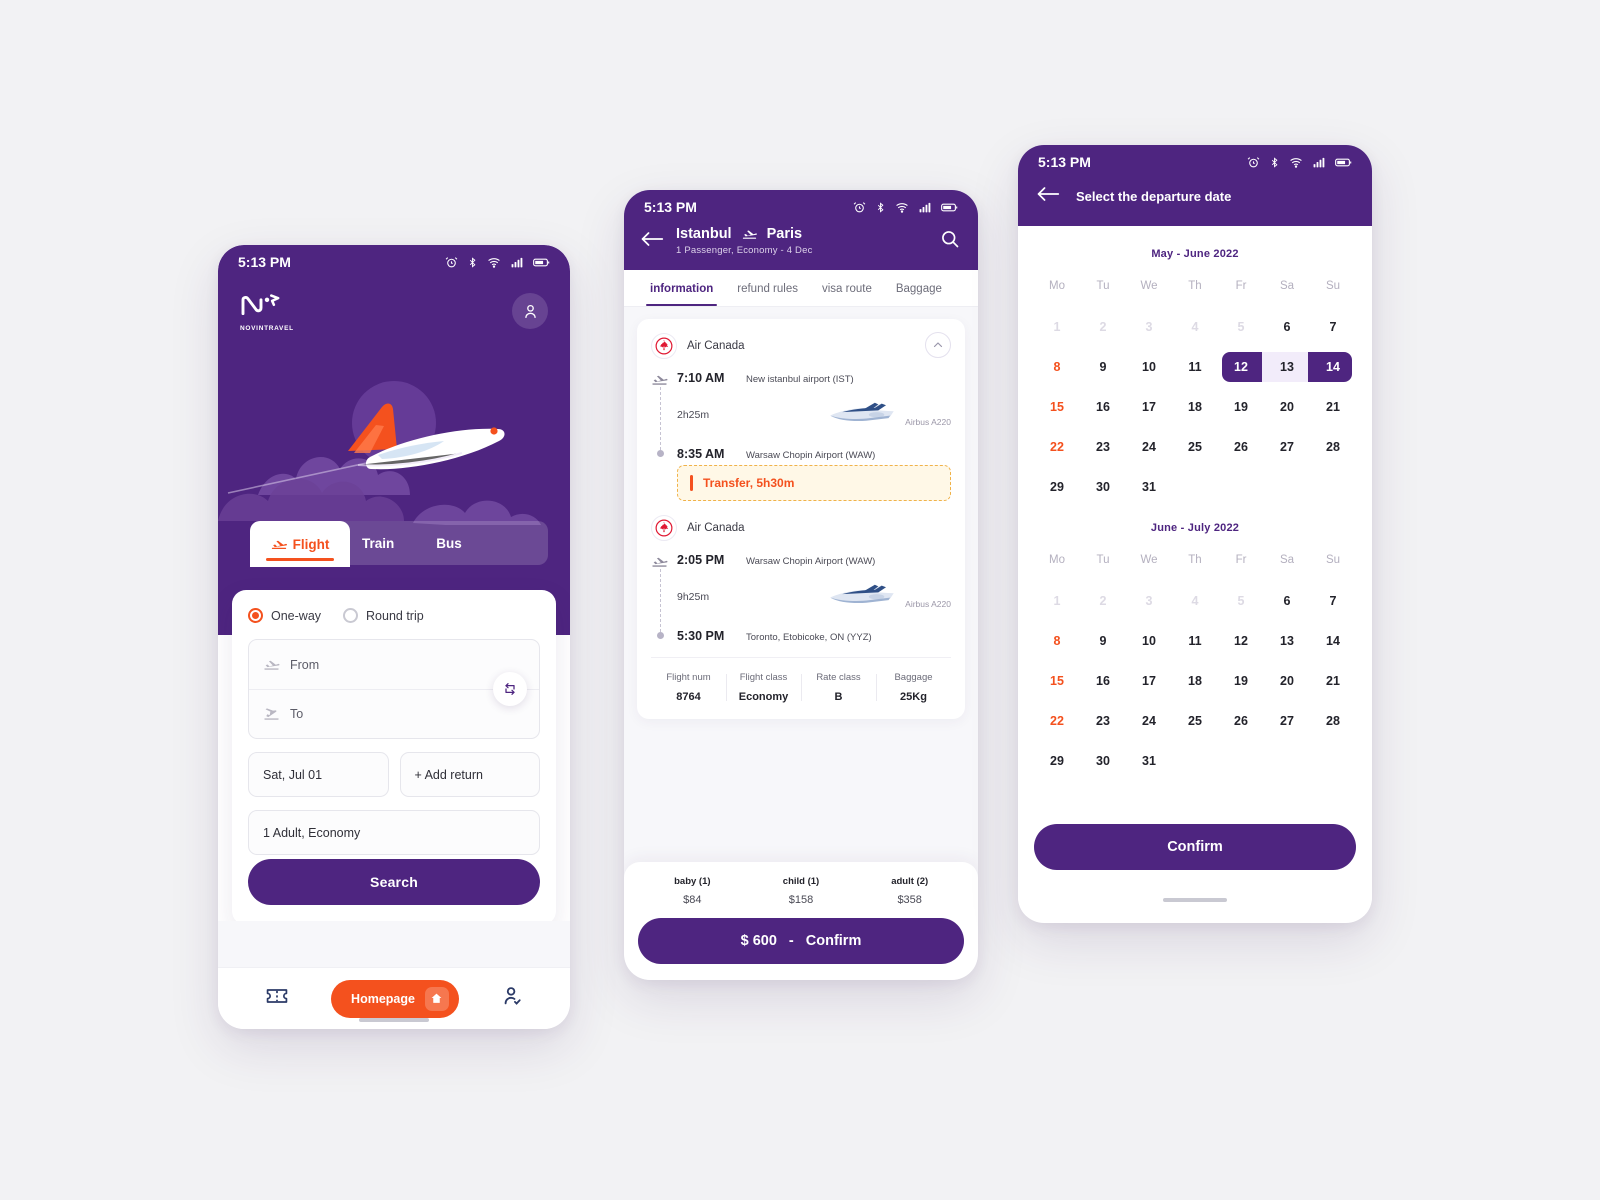 Image resolution: width=1600 pixels, height=1200 pixels. Describe the element at coordinates (767, 288) in the screenshot. I see `tab-refund-rules: refund rules` at that location.